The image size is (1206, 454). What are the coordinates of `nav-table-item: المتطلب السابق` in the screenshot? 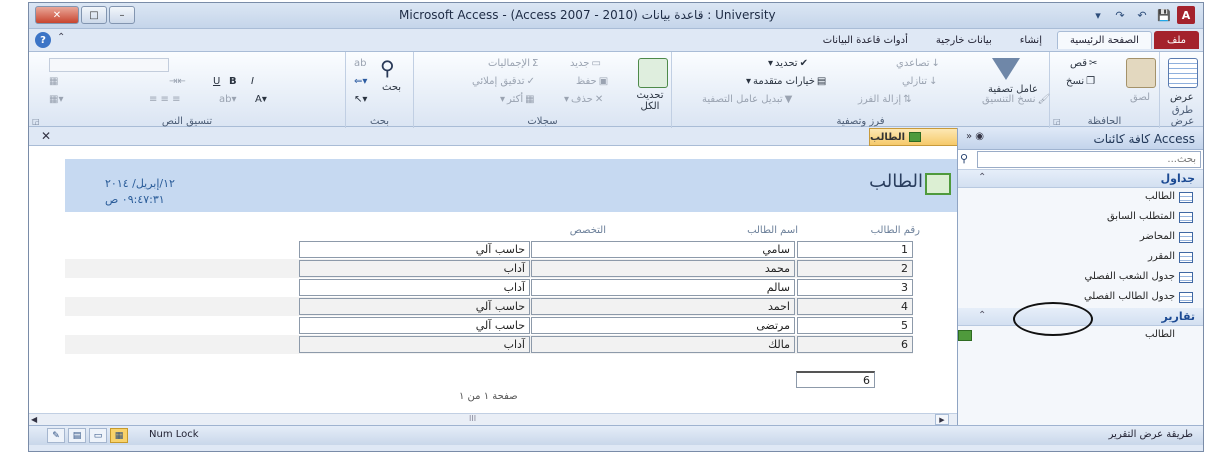 It's located at (1080, 218).